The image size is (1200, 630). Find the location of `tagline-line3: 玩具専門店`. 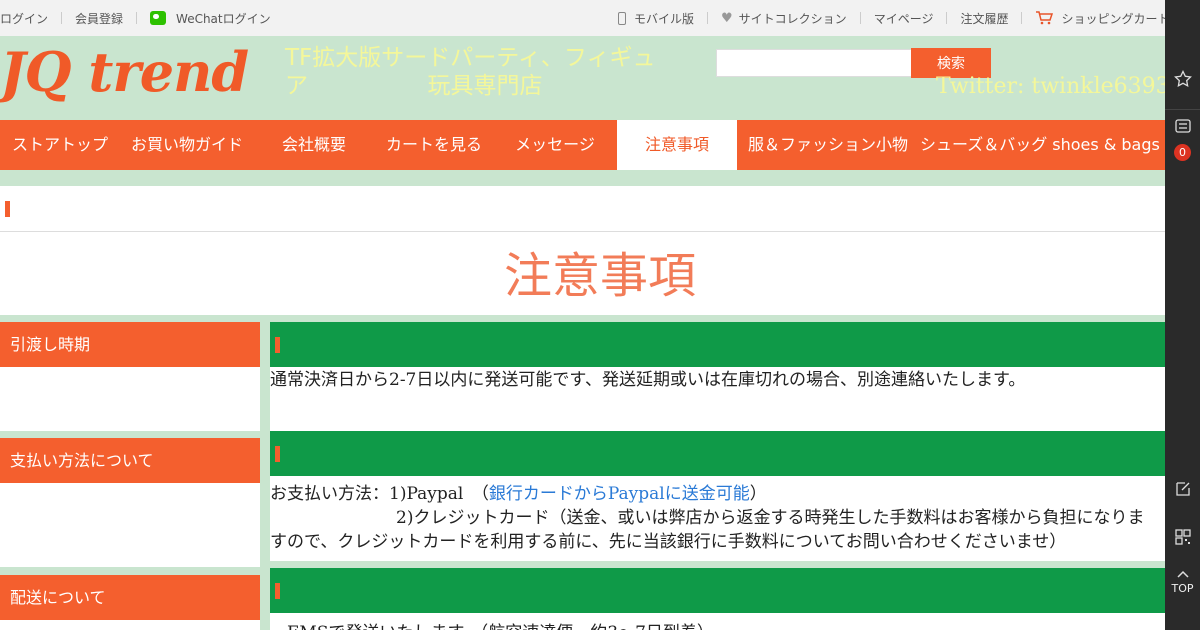

tagline-line3: 玩具専門店 is located at coordinates (485, 86).